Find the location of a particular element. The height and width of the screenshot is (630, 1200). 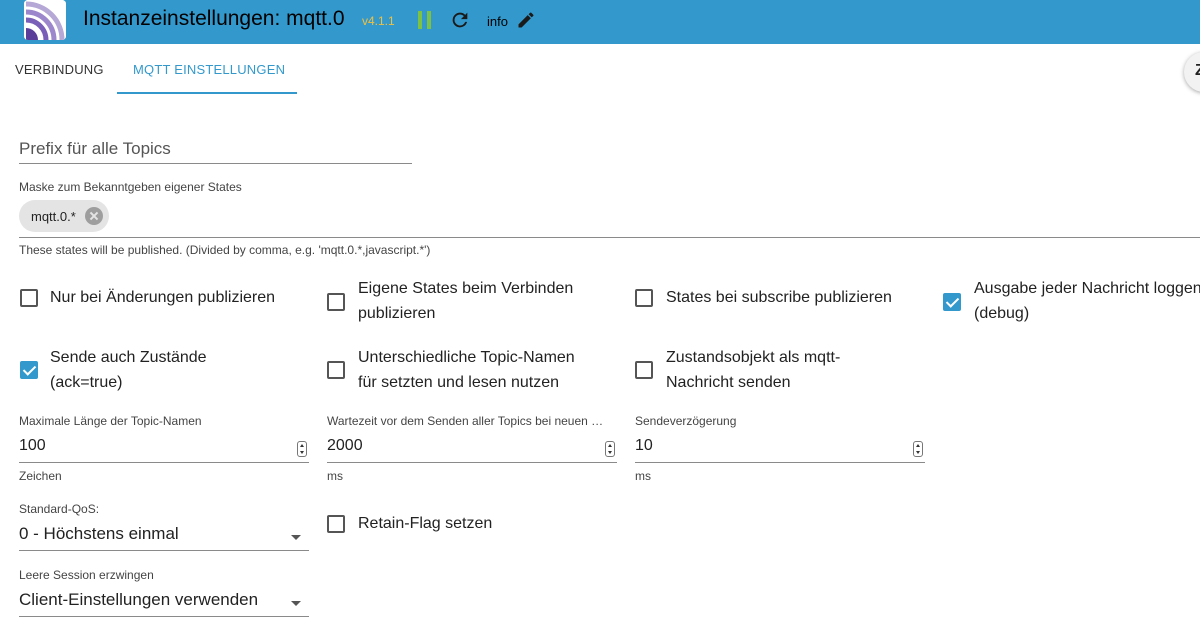

active-tab-indicator is located at coordinates (207, 93).